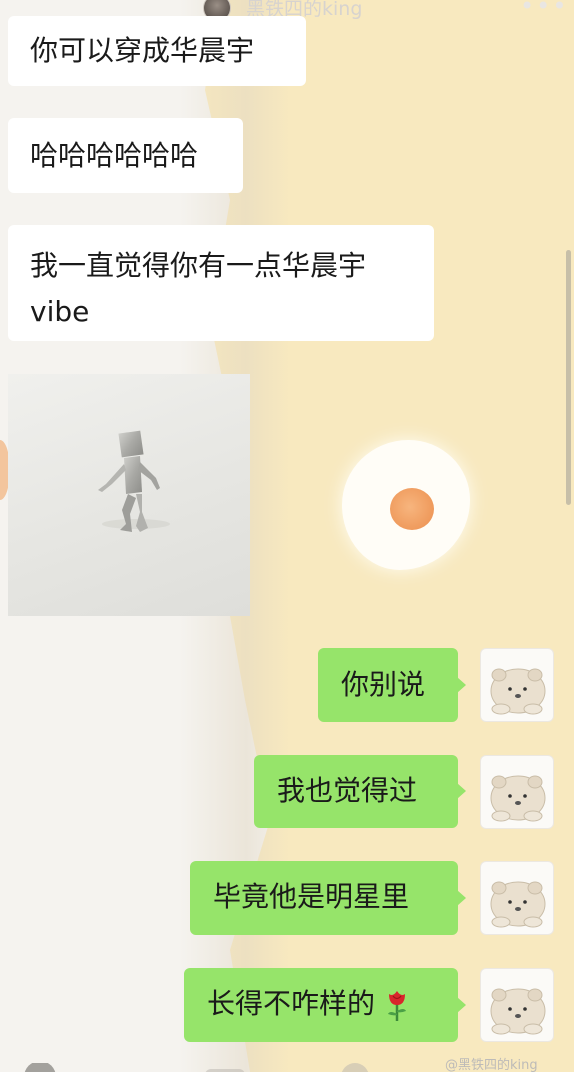  Describe the element at coordinates (568, 377) in the screenshot. I see `scrollbar-thumb` at that location.